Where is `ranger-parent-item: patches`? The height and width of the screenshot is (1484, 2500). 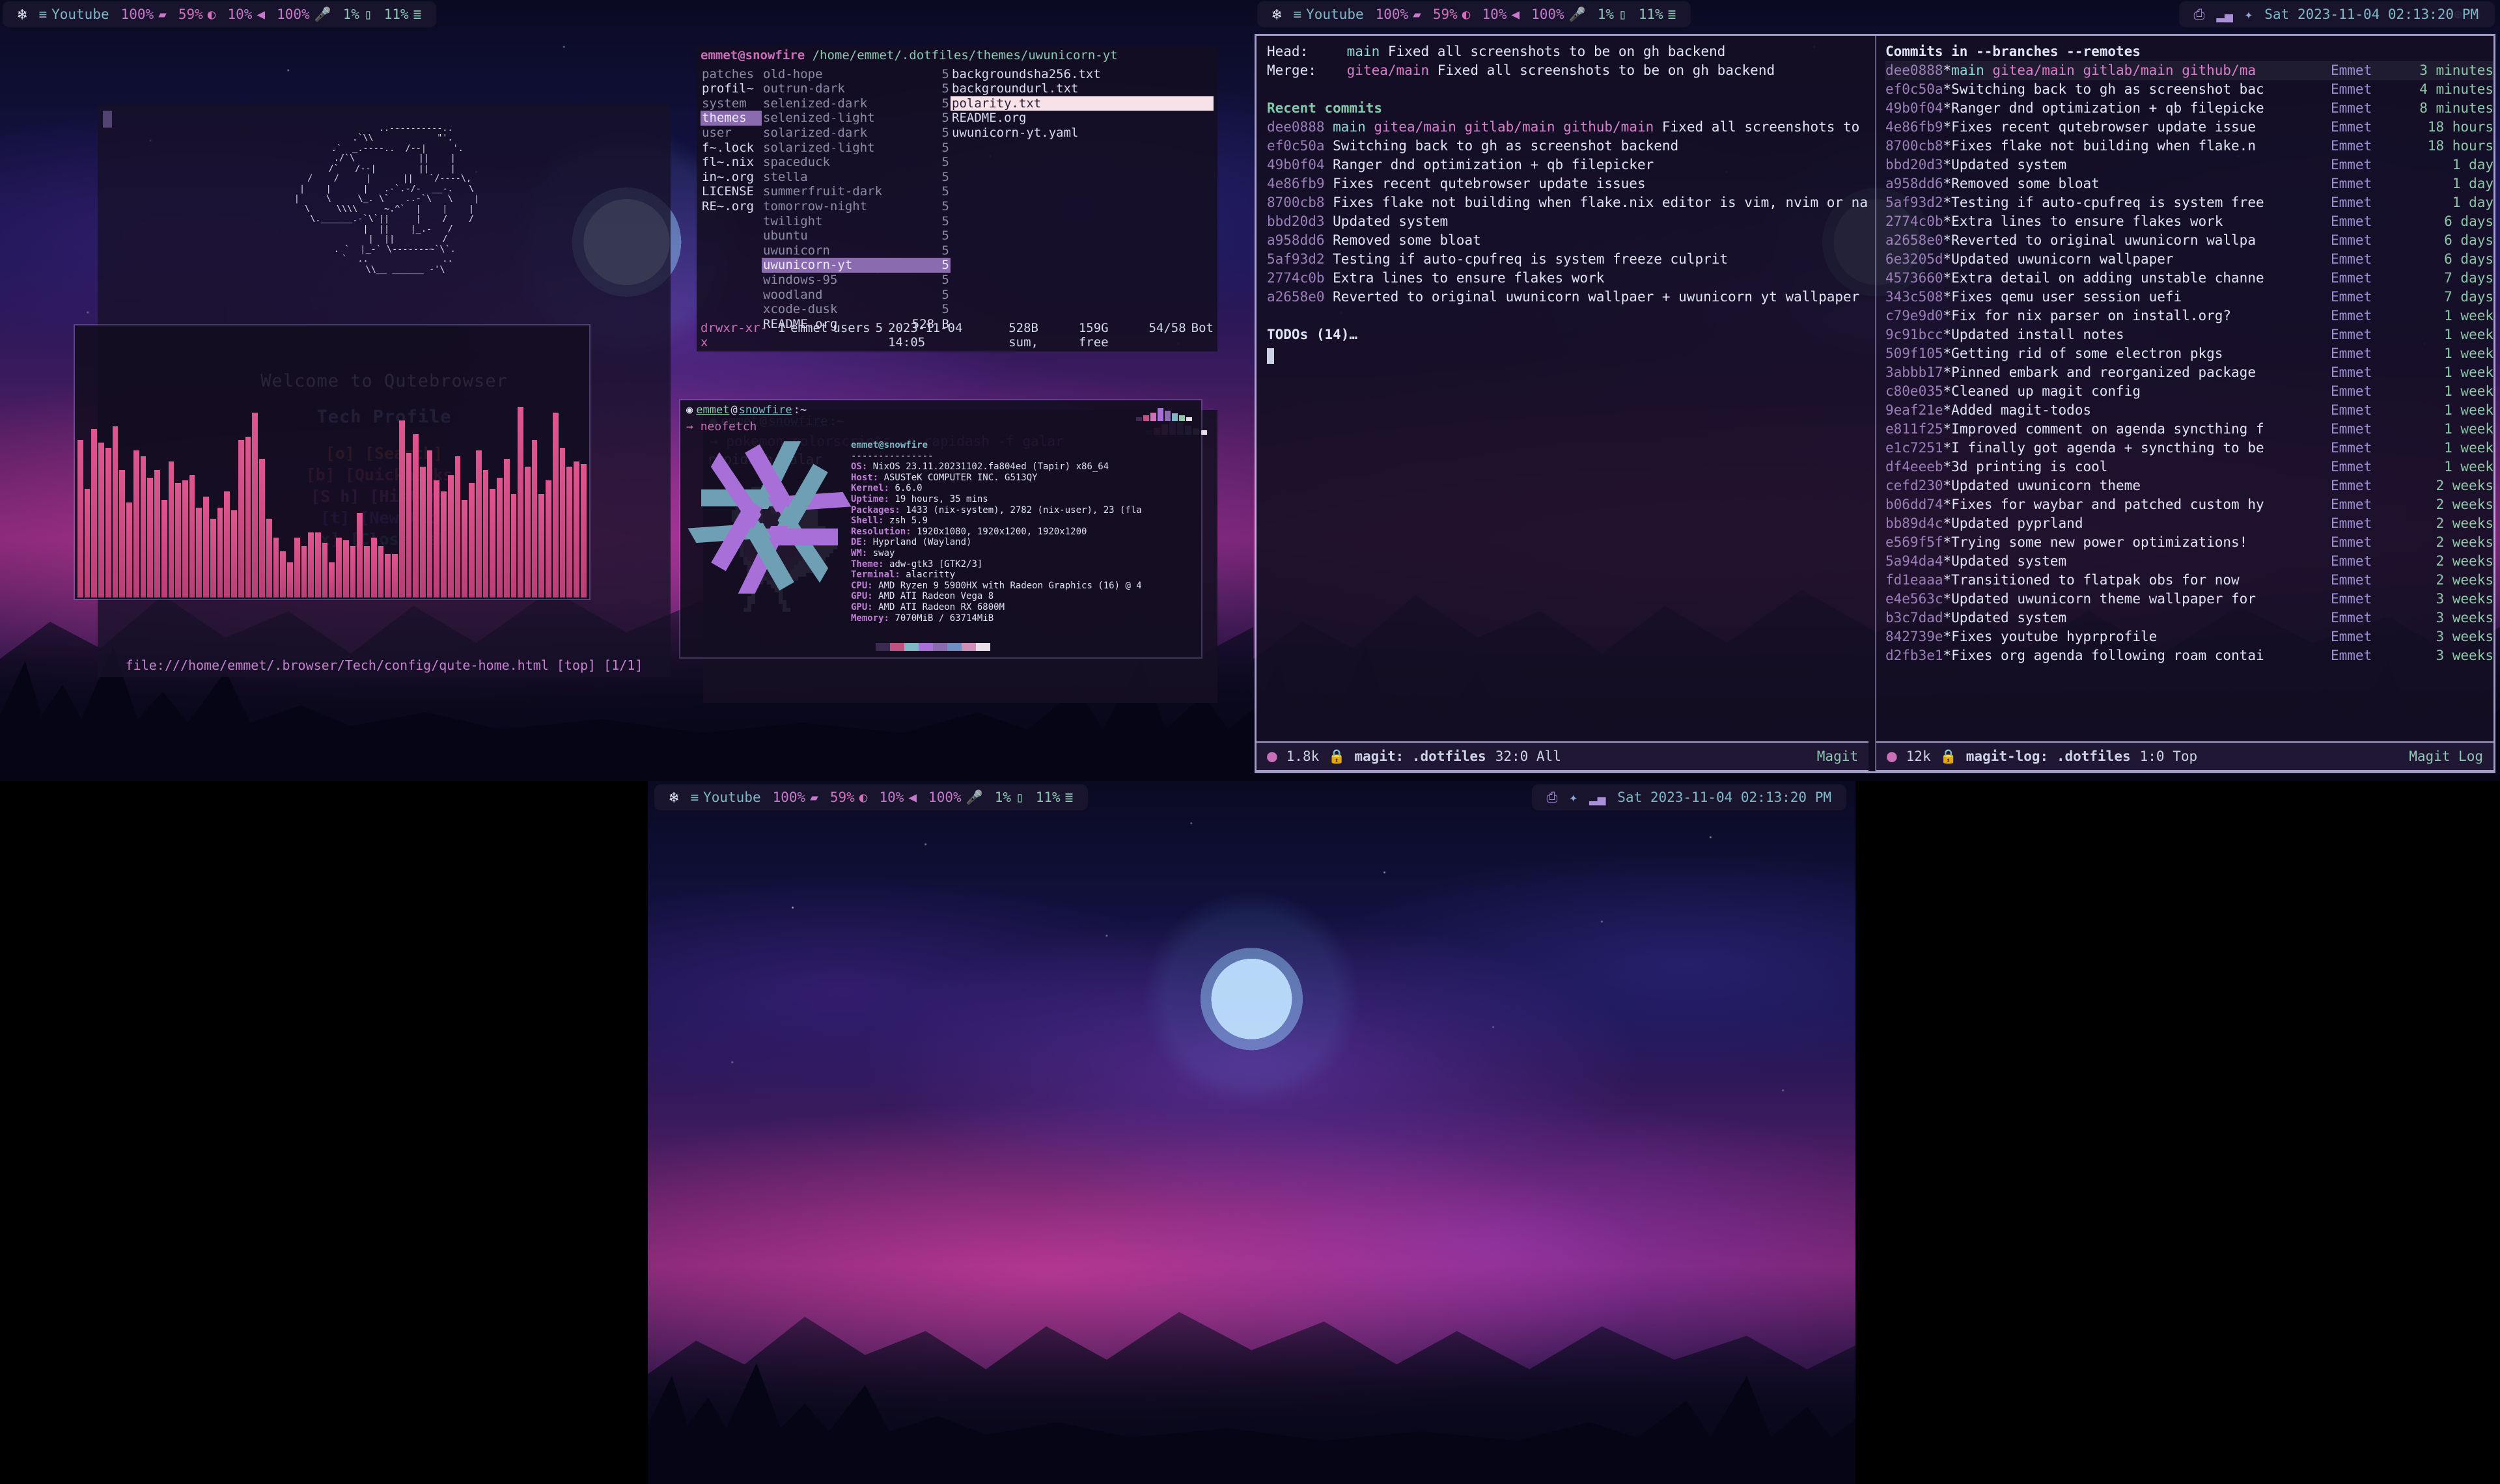
ranger-parent-item: patches is located at coordinates (731, 74).